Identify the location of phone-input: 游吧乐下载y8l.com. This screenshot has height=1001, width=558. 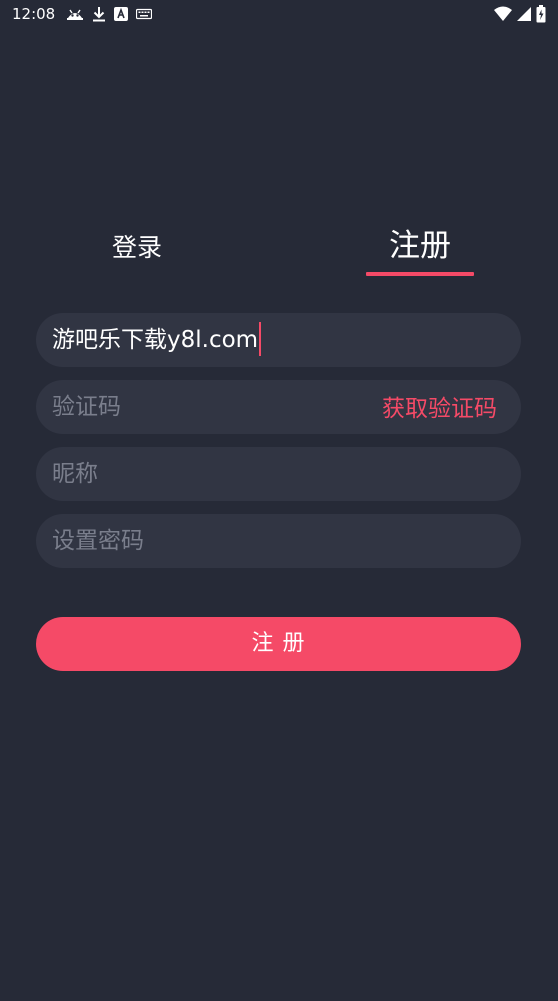
(278, 340).